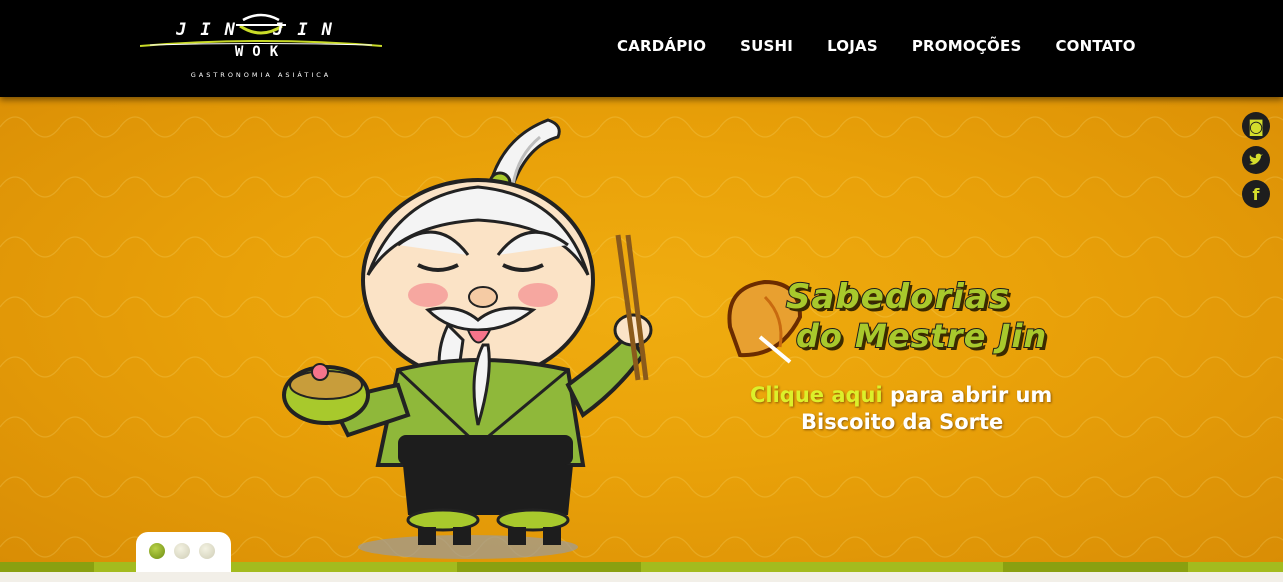 This screenshot has width=1283, height=582. Describe the element at coordinates (1256, 194) in the screenshot. I see `facebook-icon: f` at that location.